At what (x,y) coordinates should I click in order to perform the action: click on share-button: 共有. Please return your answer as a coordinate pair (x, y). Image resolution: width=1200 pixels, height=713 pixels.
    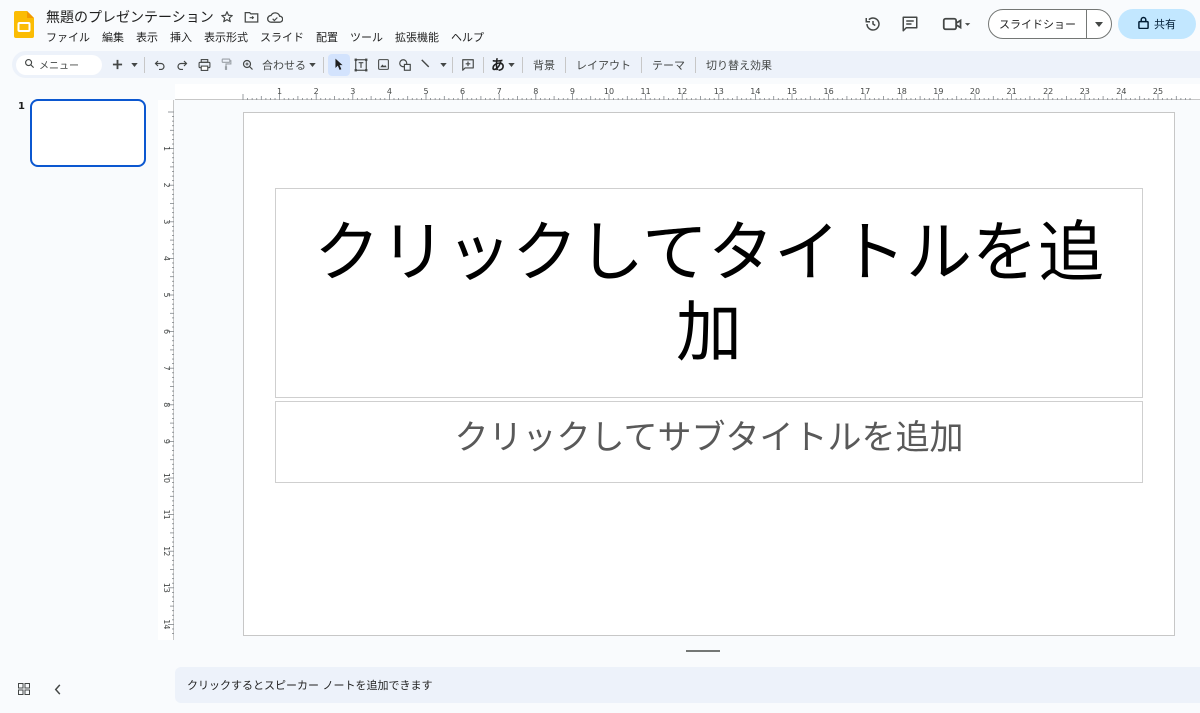
    Looking at the image, I should click on (1157, 24).